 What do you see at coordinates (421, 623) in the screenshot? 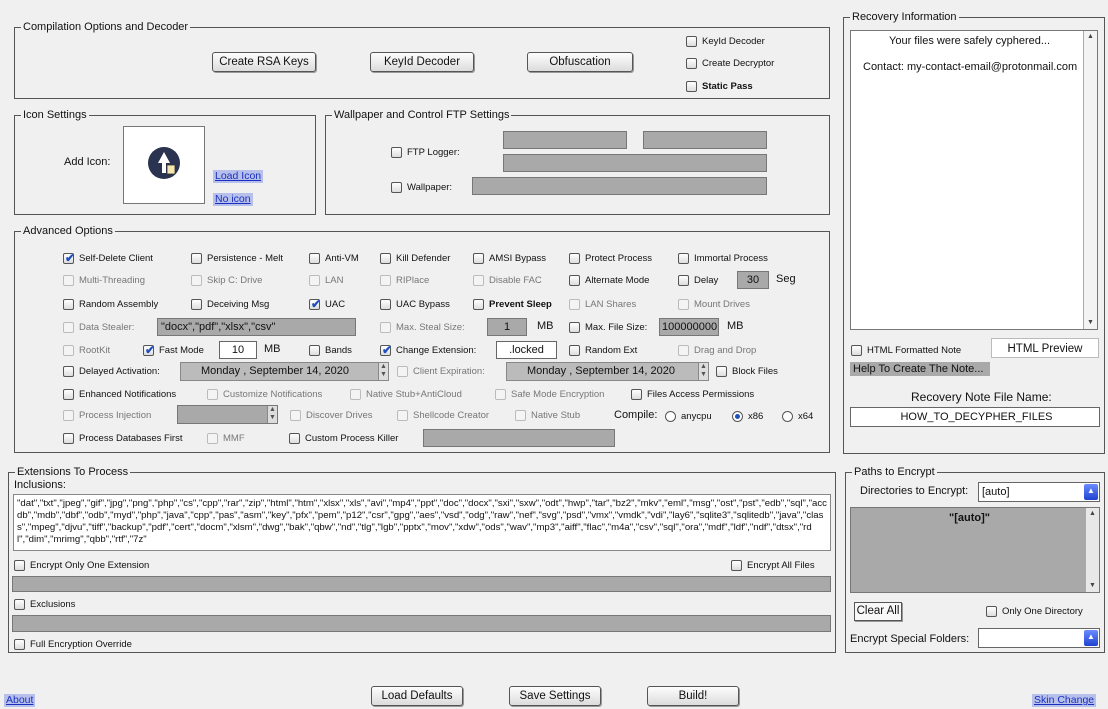
I see `exclusions-field` at bounding box center [421, 623].